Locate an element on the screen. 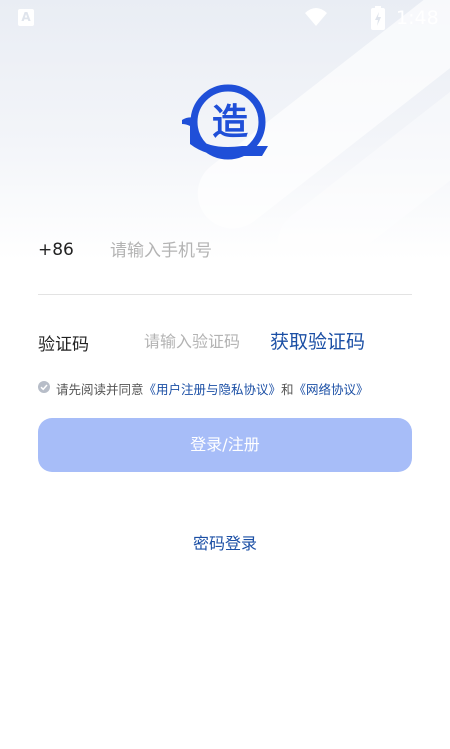 The width and height of the screenshot is (450, 749). network-agreement-link: 《网络协议》 is located at coordinates (331, 389).